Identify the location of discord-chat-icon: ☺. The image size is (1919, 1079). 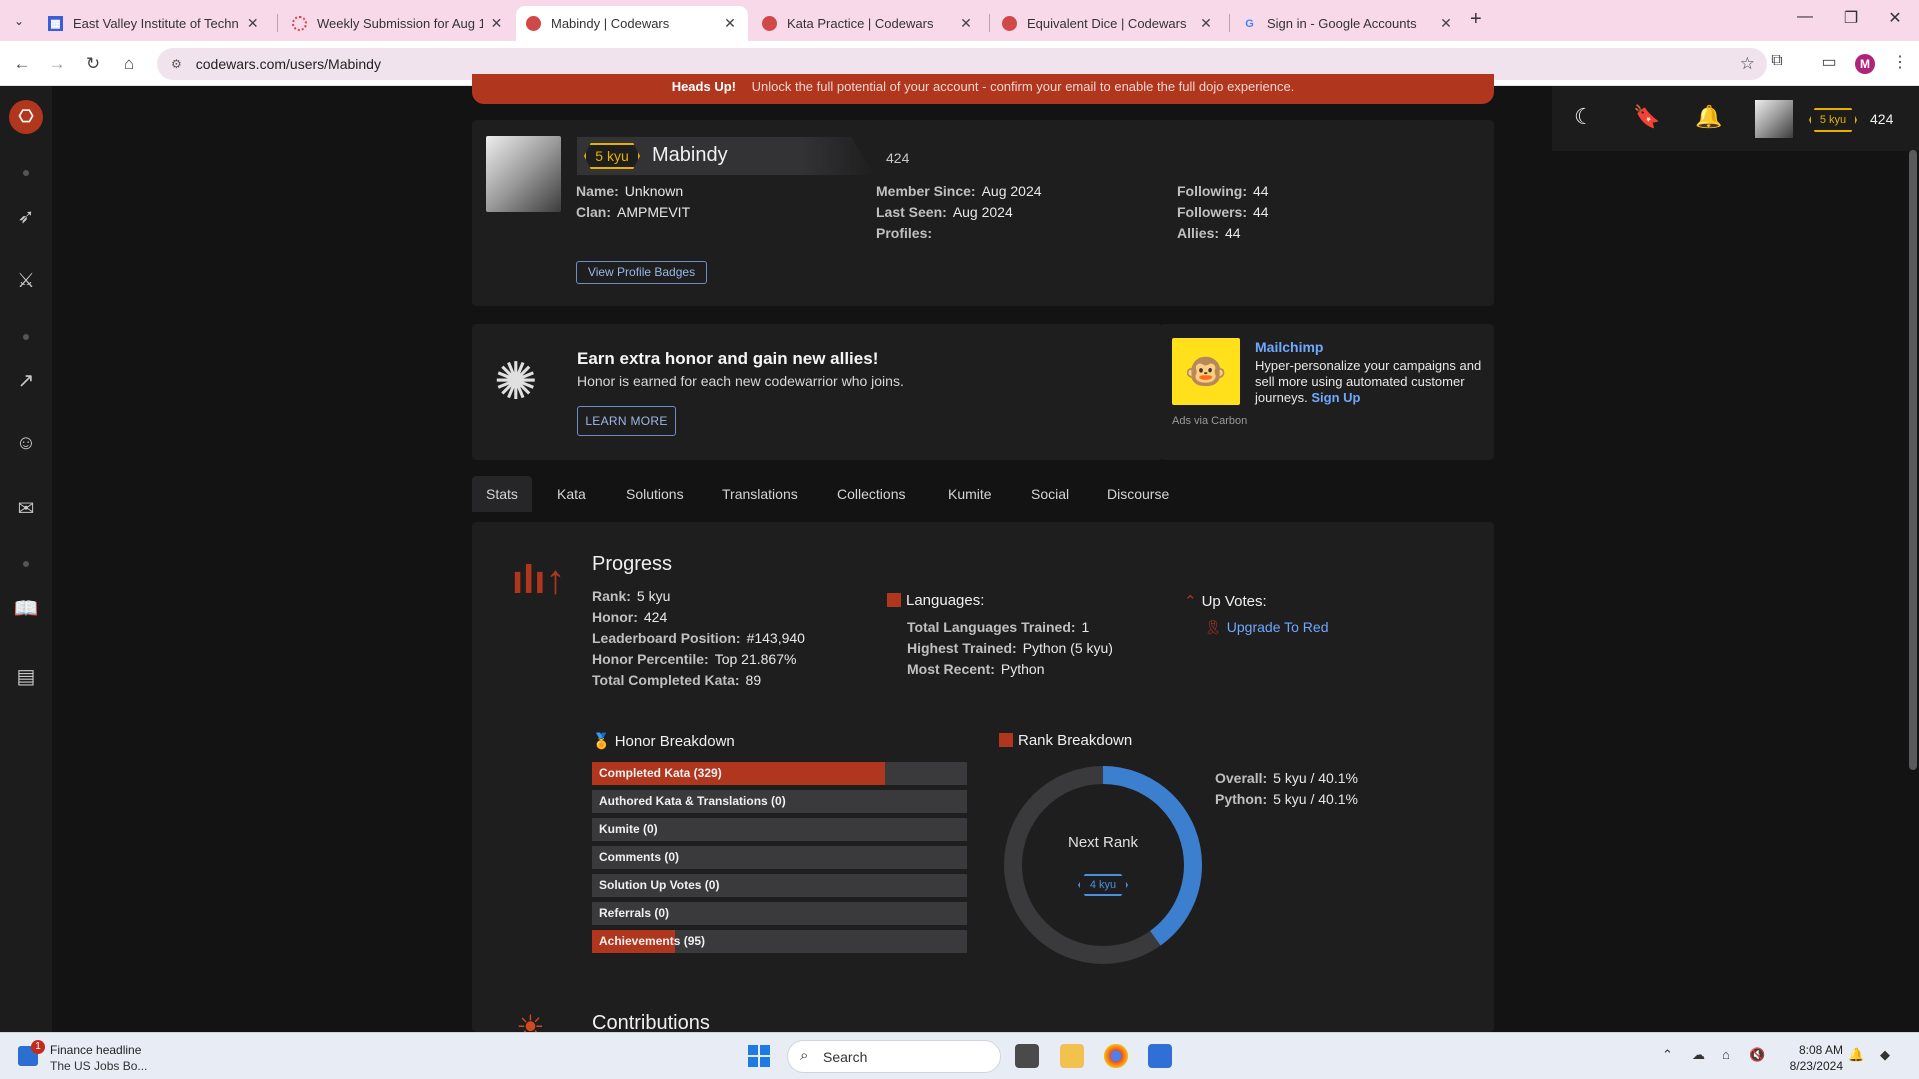
(26, 443).